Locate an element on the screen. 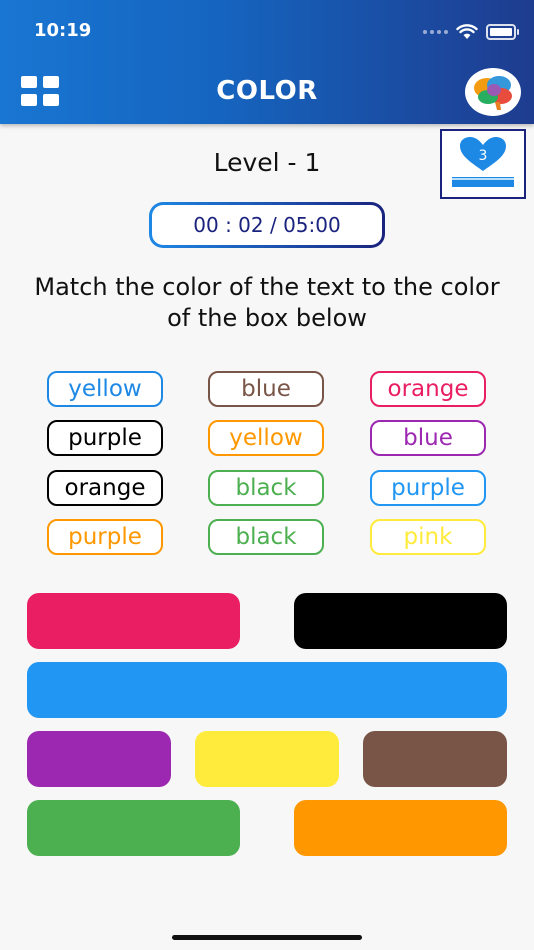 The image size is (534, 950). wifi-icon is located at coordinates (467, 31).